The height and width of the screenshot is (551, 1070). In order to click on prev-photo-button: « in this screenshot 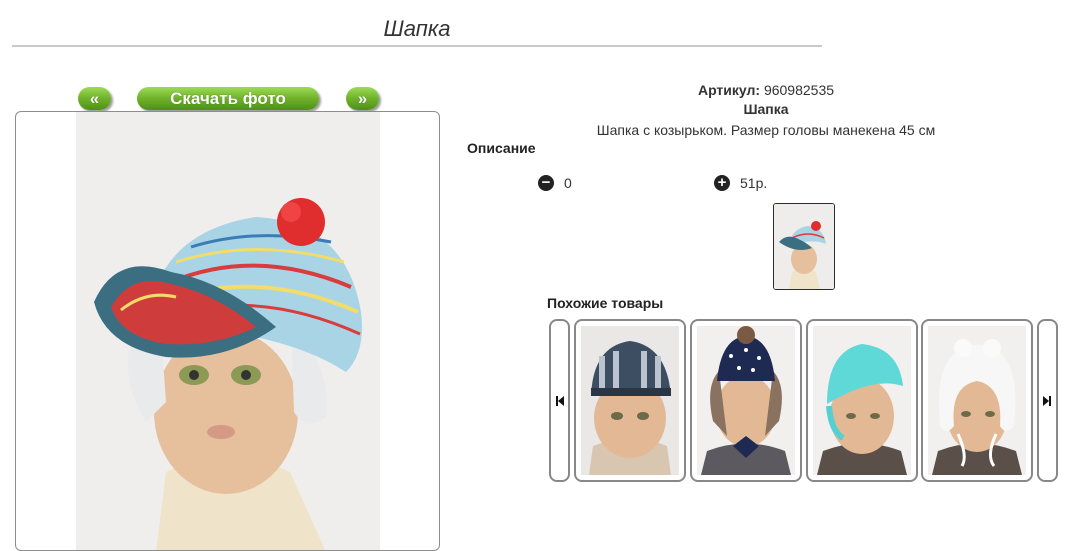, I will do `click(94, 98)`.